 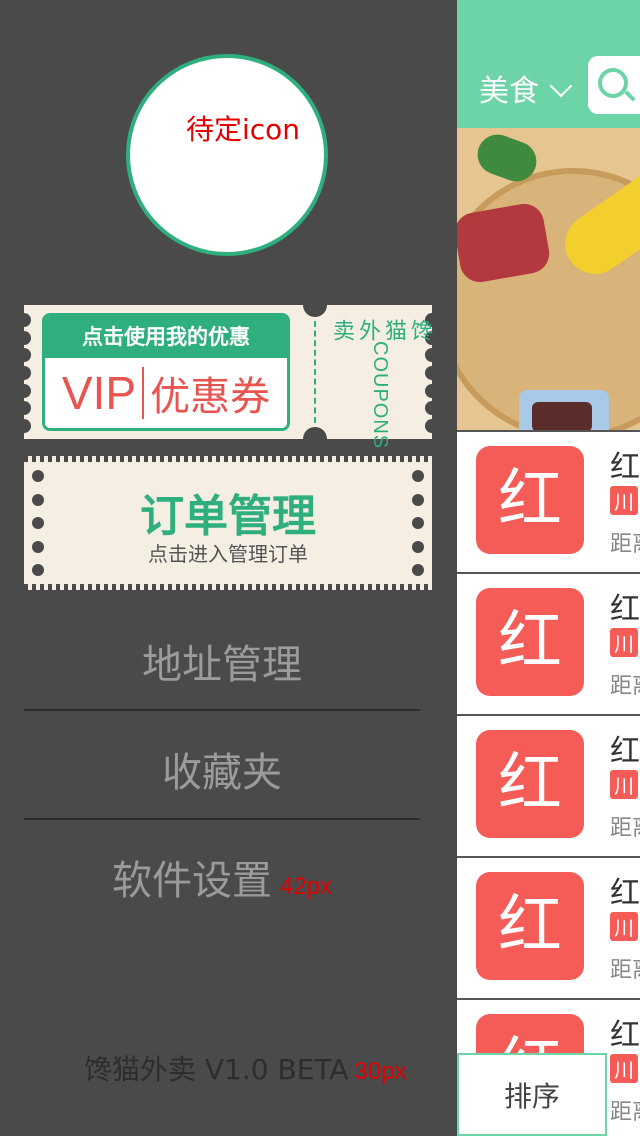 I want to click on coupon-brand-stub: 馋猫外卖 COUPONS, so click(x=380, y=384).